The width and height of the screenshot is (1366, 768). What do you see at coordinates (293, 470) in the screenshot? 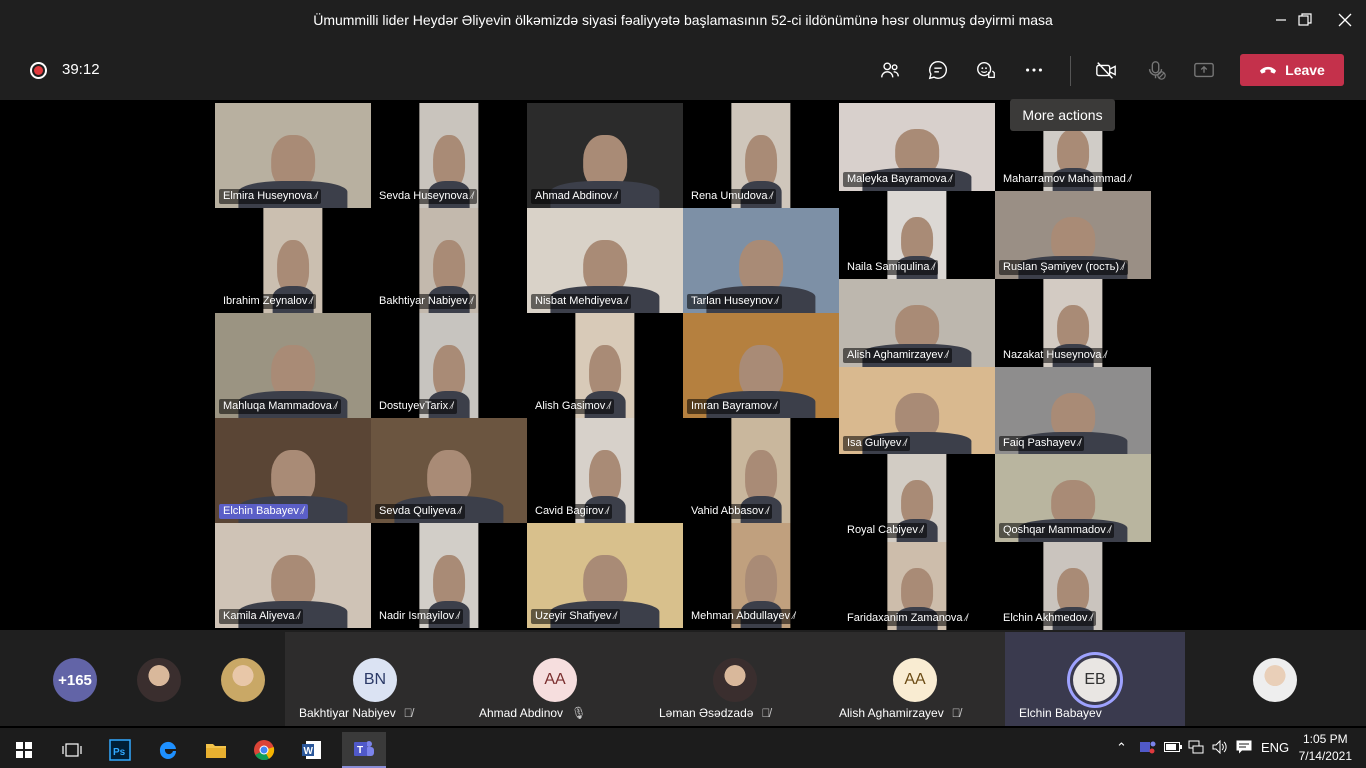
I see `video-tile: Elchin Babayev ⁄̸` at bounding box center [293, 470].